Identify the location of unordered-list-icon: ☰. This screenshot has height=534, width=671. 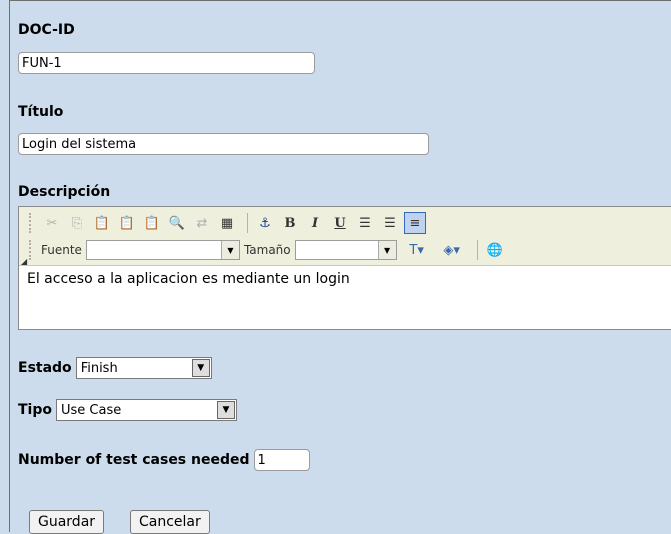
(390, 223).